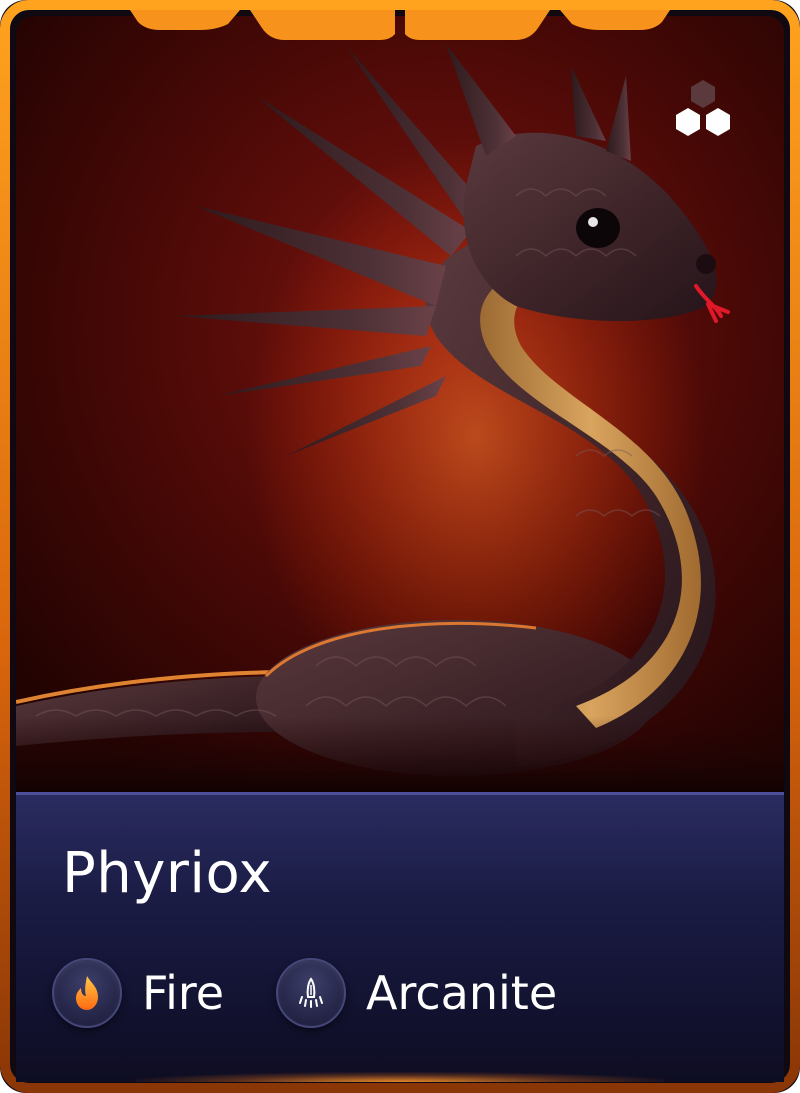 This screenshot has width=800, height=1093. I want to click on attribute-arcanite: Arcanite, so click(416, 993).